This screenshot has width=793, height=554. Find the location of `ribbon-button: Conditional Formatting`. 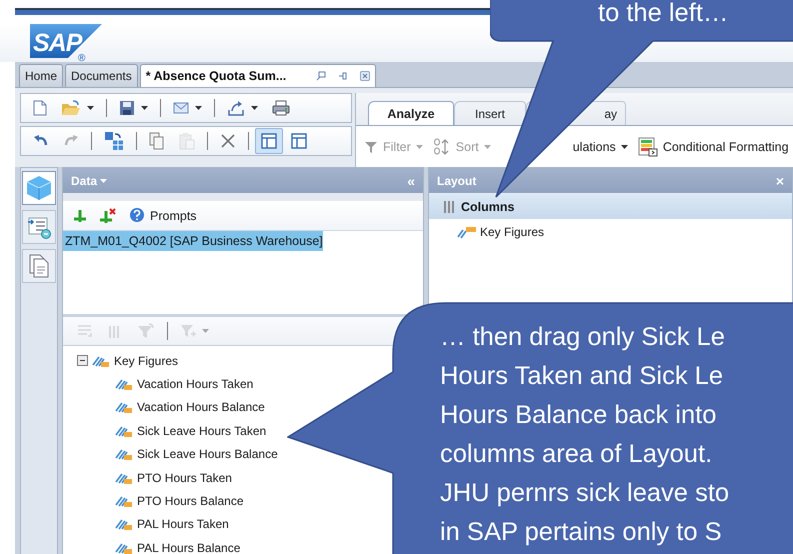

ribbon-button: Conditional Formatting is located at coordinates (713, 146).